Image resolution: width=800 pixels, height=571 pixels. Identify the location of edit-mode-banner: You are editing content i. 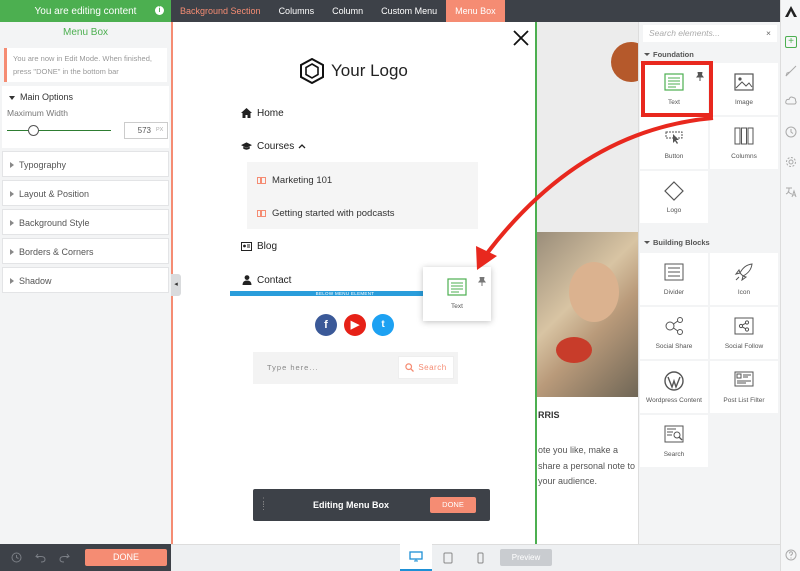
(85, 11).